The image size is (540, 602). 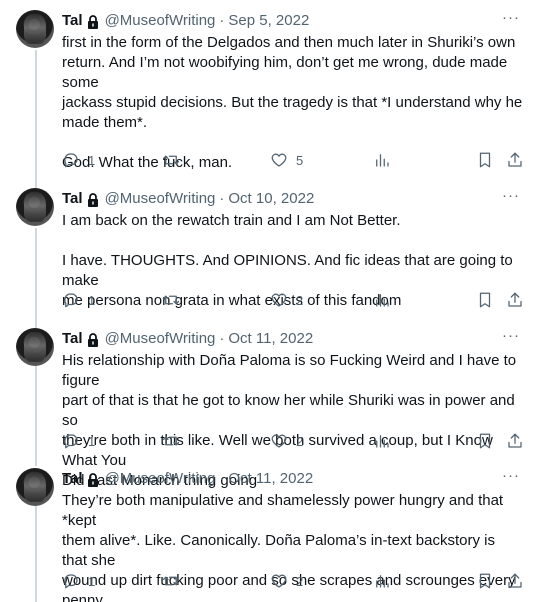 I want to click on tweet-date: Oct 10, 2022, so click(x=271, y=199).